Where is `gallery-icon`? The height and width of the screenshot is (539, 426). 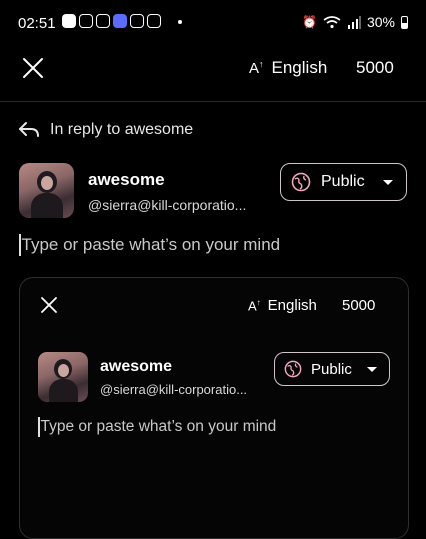 gallery-icon is located at coordinates (154, 21).